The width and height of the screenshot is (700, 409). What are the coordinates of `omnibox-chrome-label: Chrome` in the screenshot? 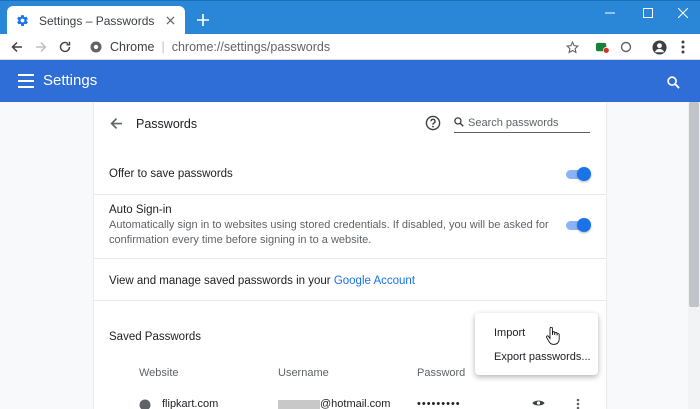 It's located at (132, 47).